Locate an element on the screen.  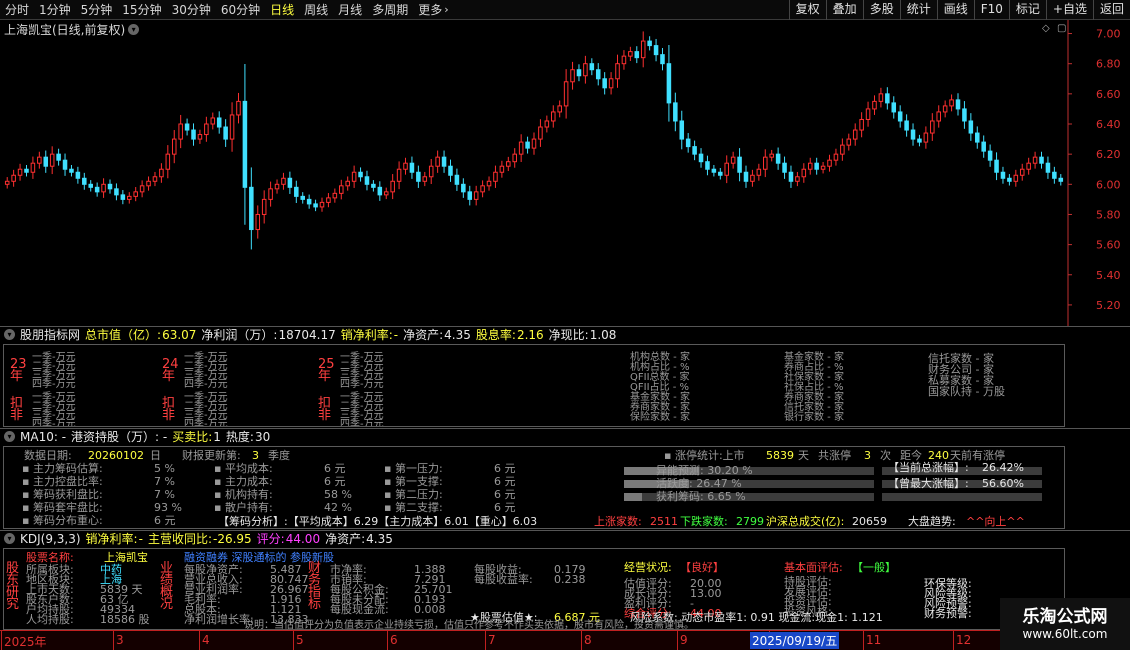
period-tab-1分钟: 1分钟 is located at coordinates (55, 9).